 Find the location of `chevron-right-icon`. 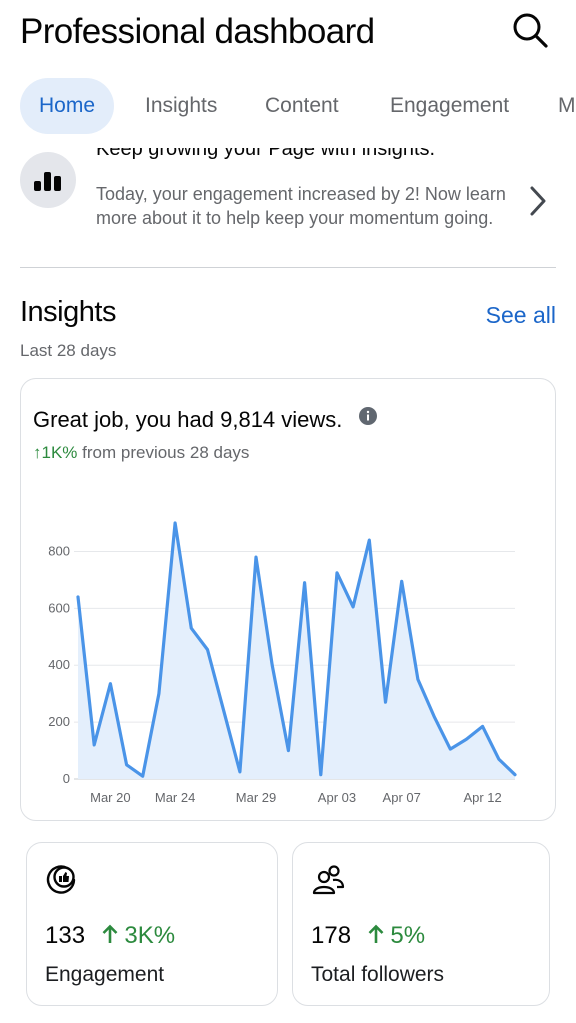

chevron-right-icon is located at coordinates (538, 201).